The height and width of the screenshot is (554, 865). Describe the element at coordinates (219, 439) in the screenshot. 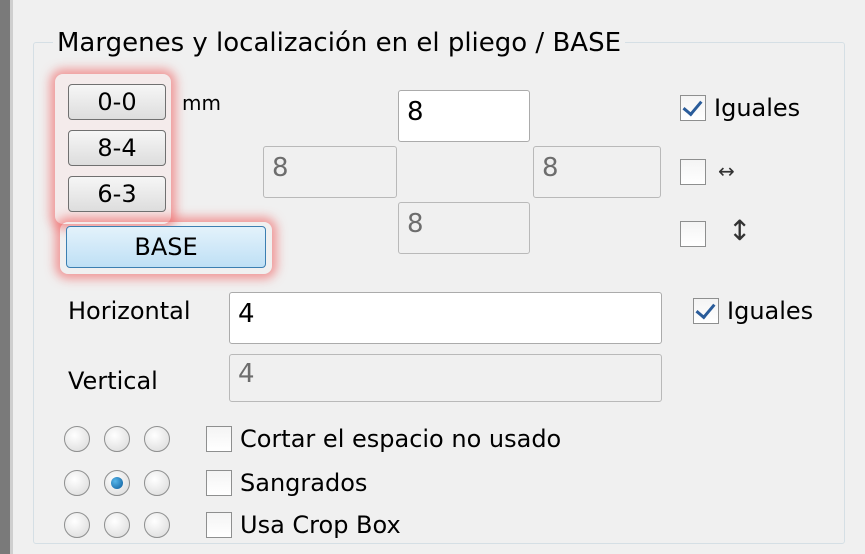

I see `cut-unused-checkbox` at that location.